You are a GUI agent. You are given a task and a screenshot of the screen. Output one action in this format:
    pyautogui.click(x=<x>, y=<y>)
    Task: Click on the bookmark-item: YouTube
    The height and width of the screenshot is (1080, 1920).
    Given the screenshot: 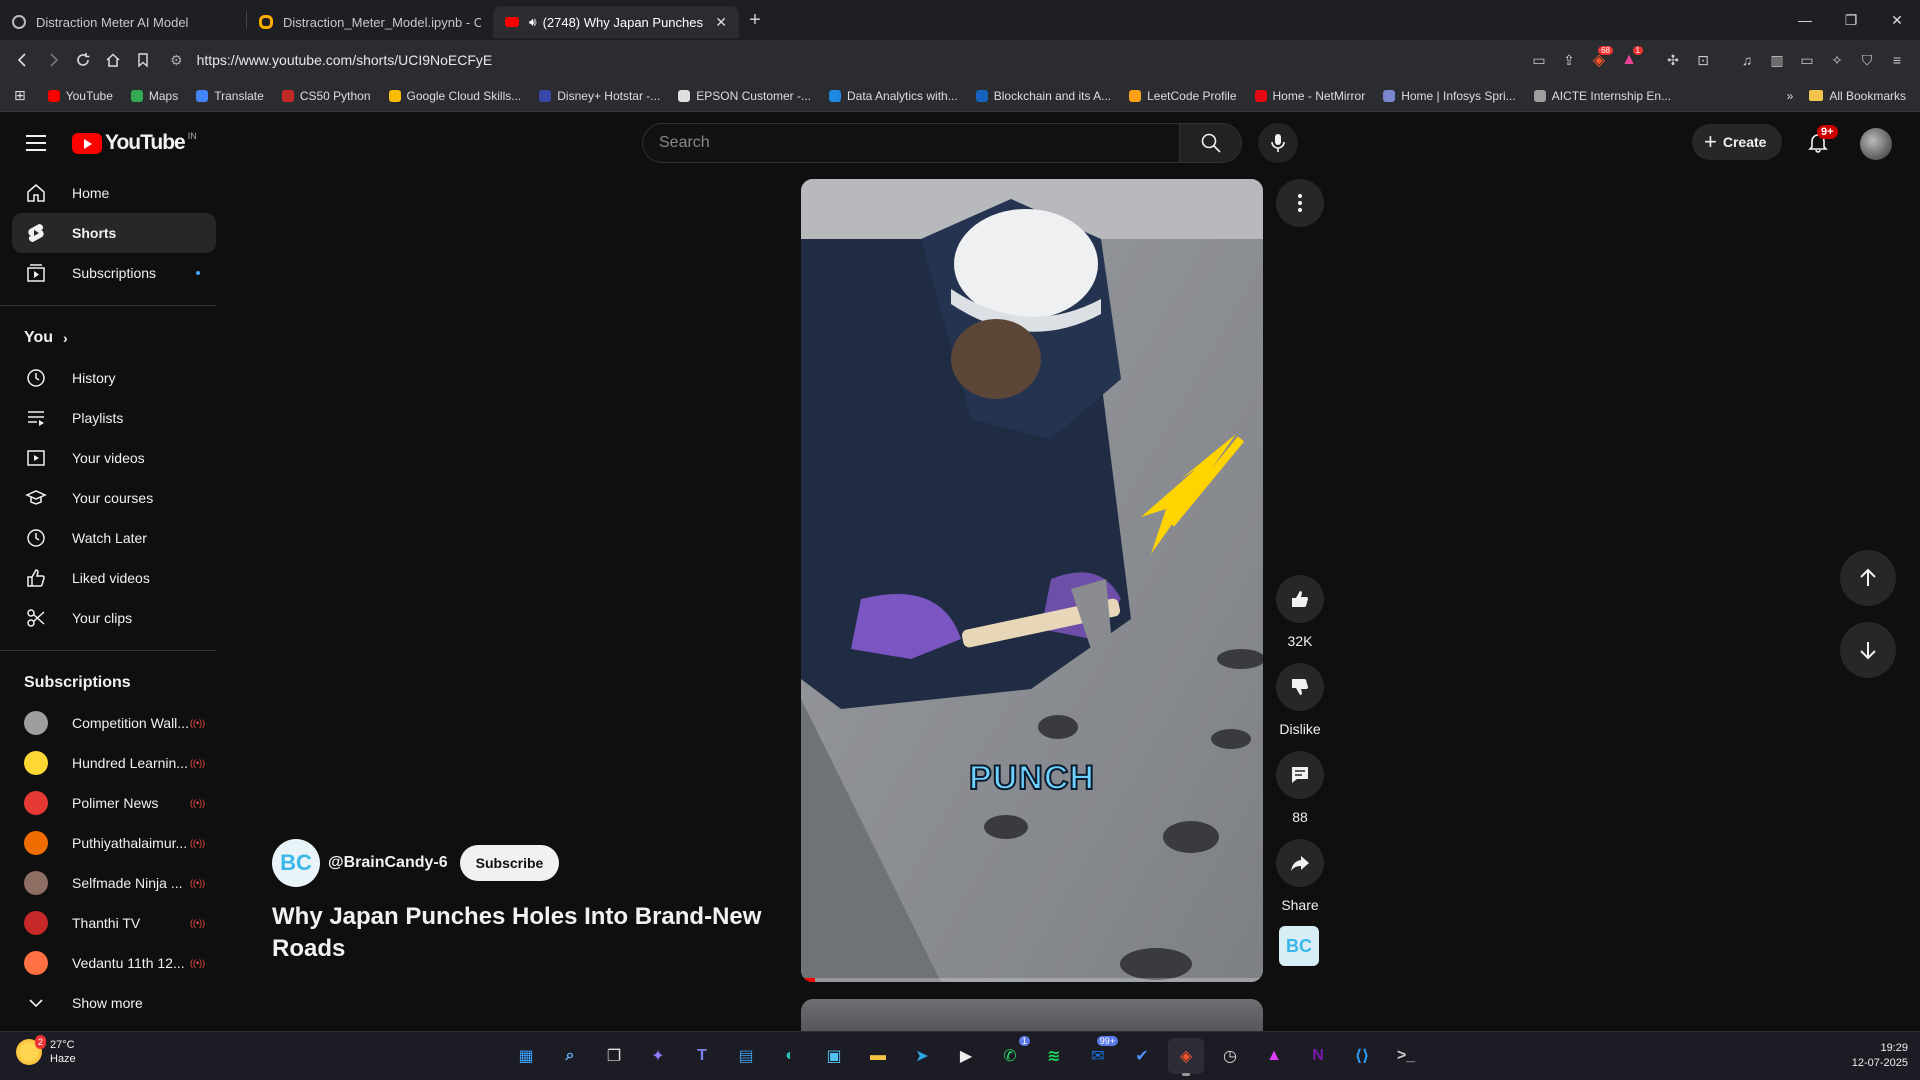 What is the action you would take?
    pyautogui.click(x=80, y=96)
    